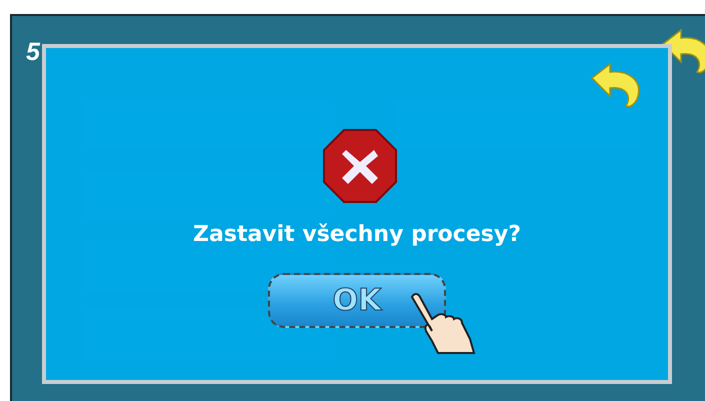 The height and width of the screenshot is (401, 705). I want to click on ok-button: OK, so click(357, 300).